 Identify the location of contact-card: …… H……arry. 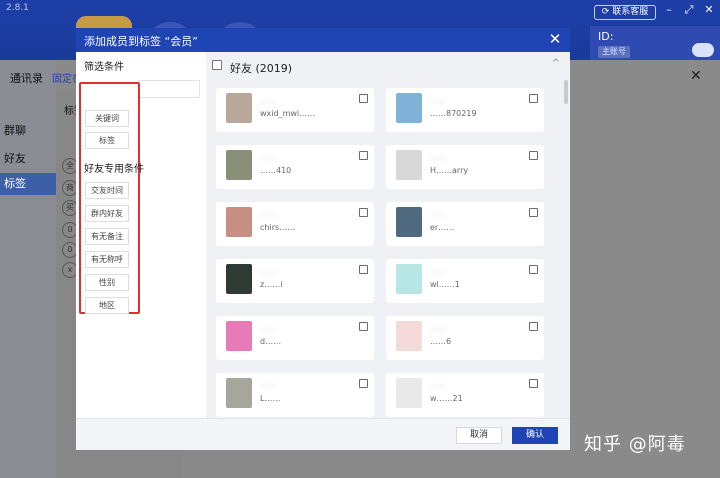
(465, 167).